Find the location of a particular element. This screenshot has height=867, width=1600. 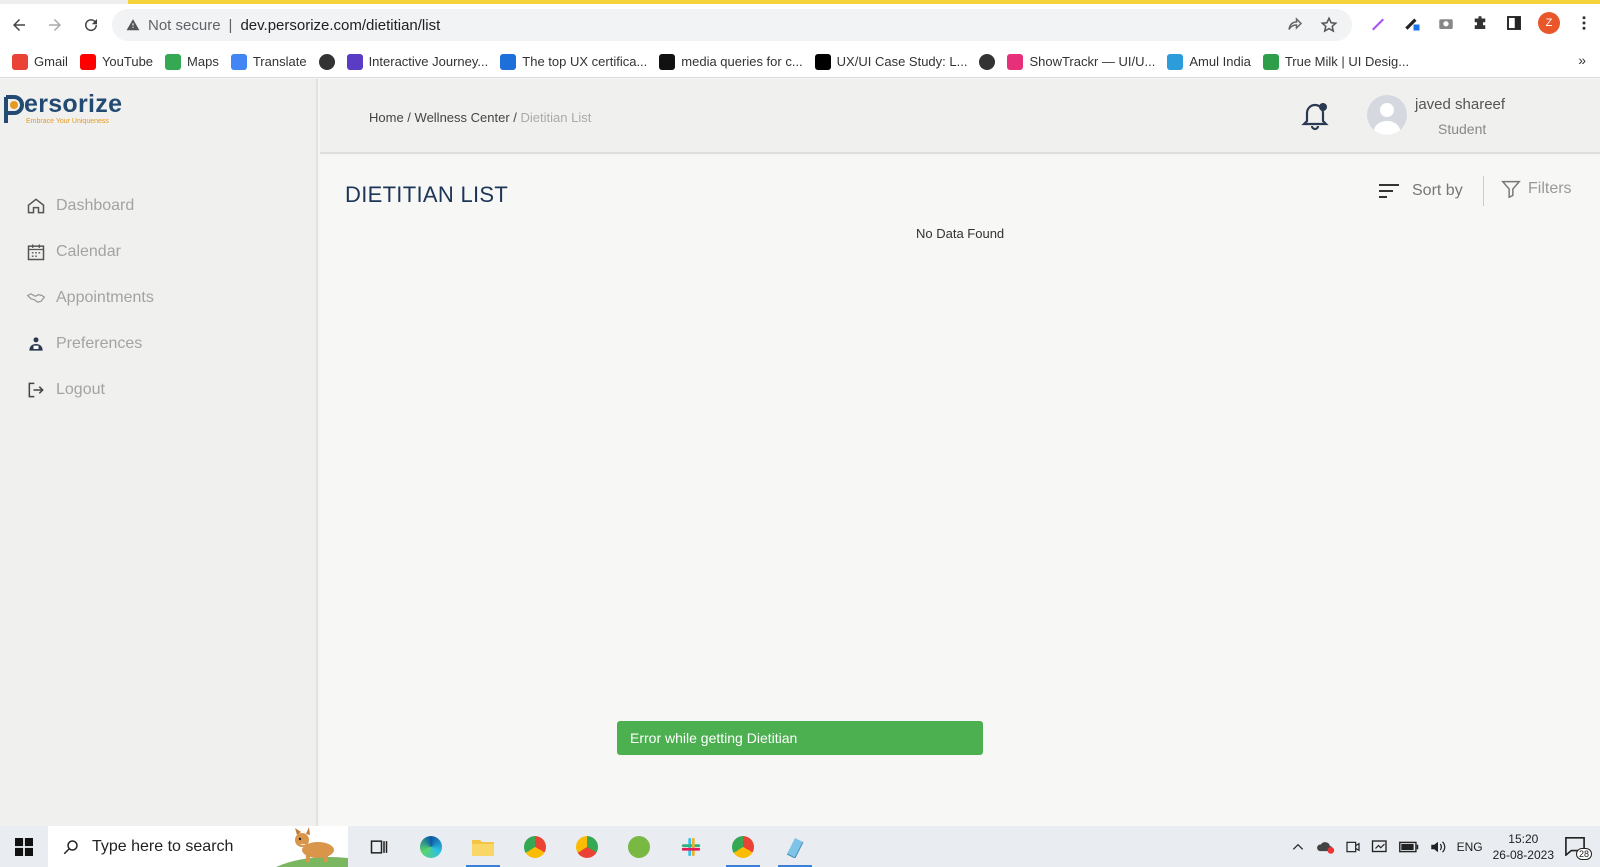

calendar-icon is located at coordinates (36, 252).